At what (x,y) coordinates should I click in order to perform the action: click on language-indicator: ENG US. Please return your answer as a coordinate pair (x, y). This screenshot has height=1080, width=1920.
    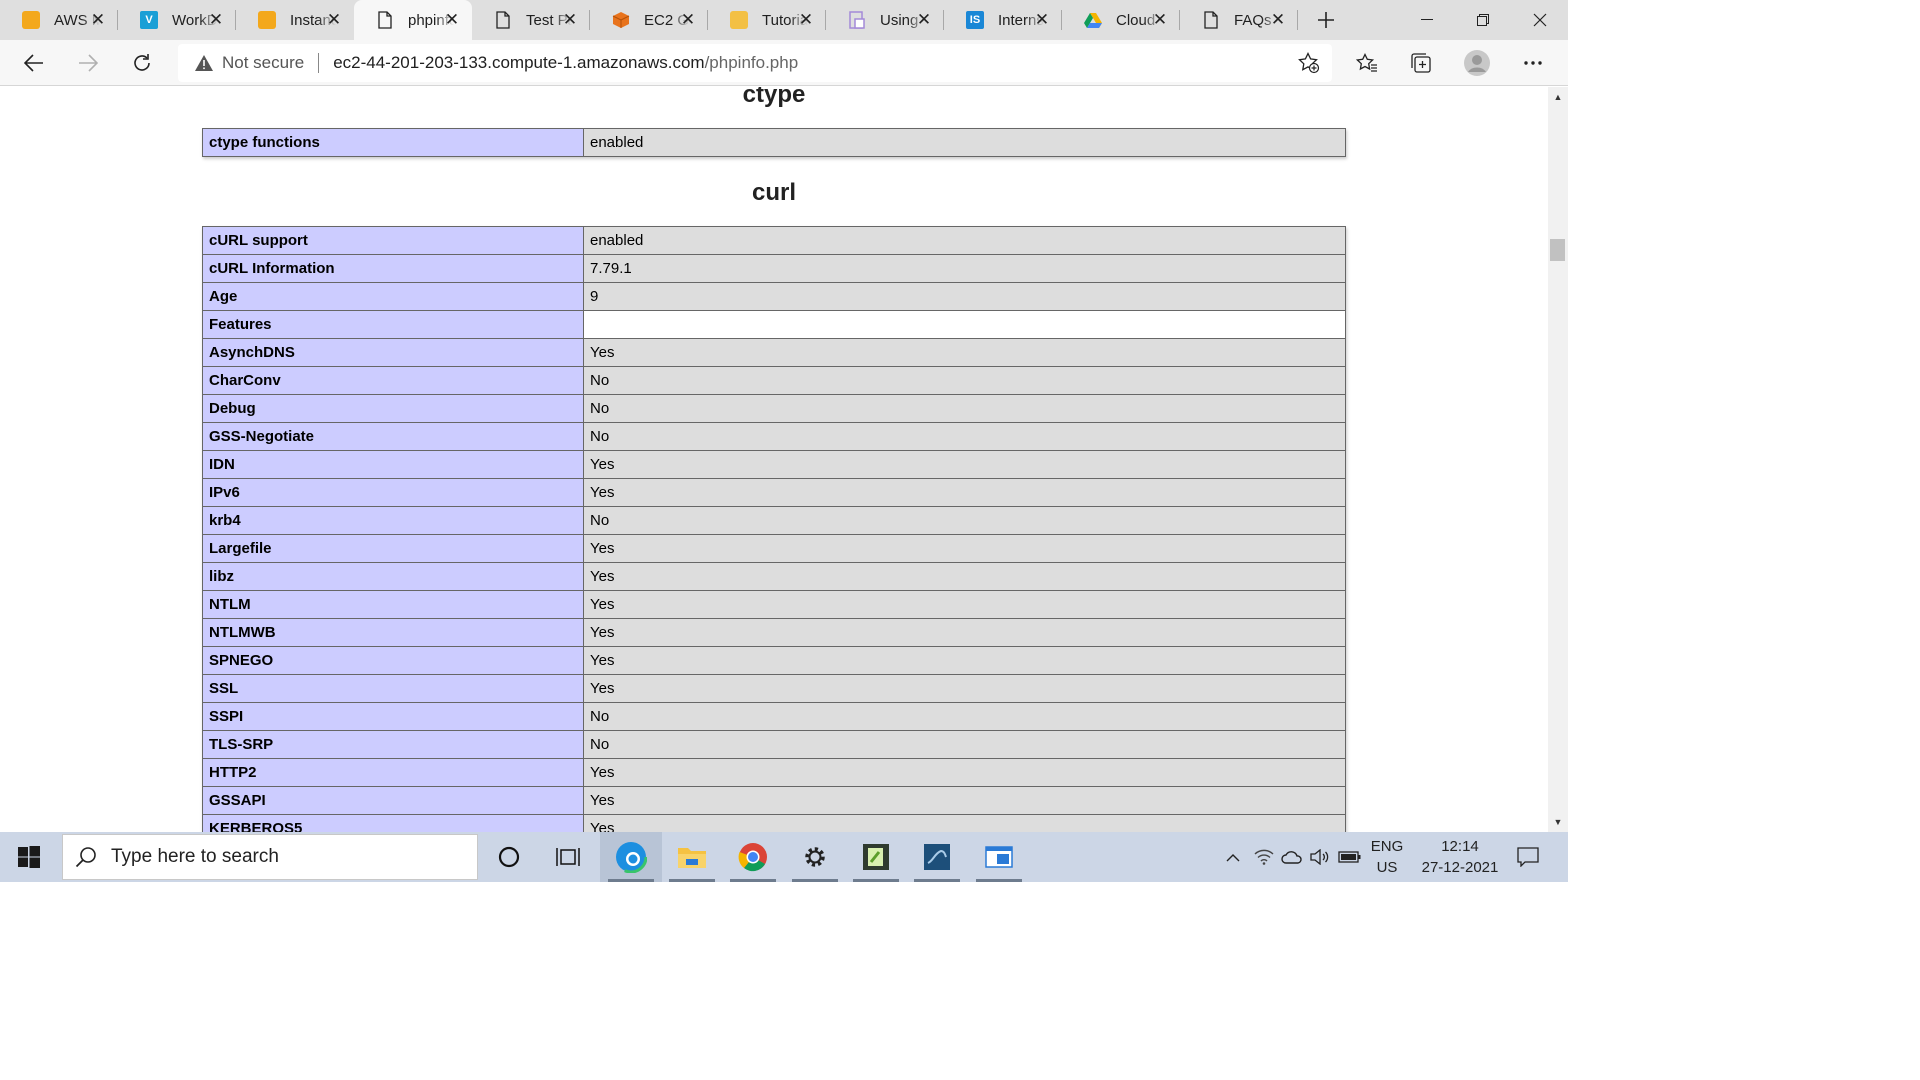
    Looking at the image, I should click on (1387, 857).